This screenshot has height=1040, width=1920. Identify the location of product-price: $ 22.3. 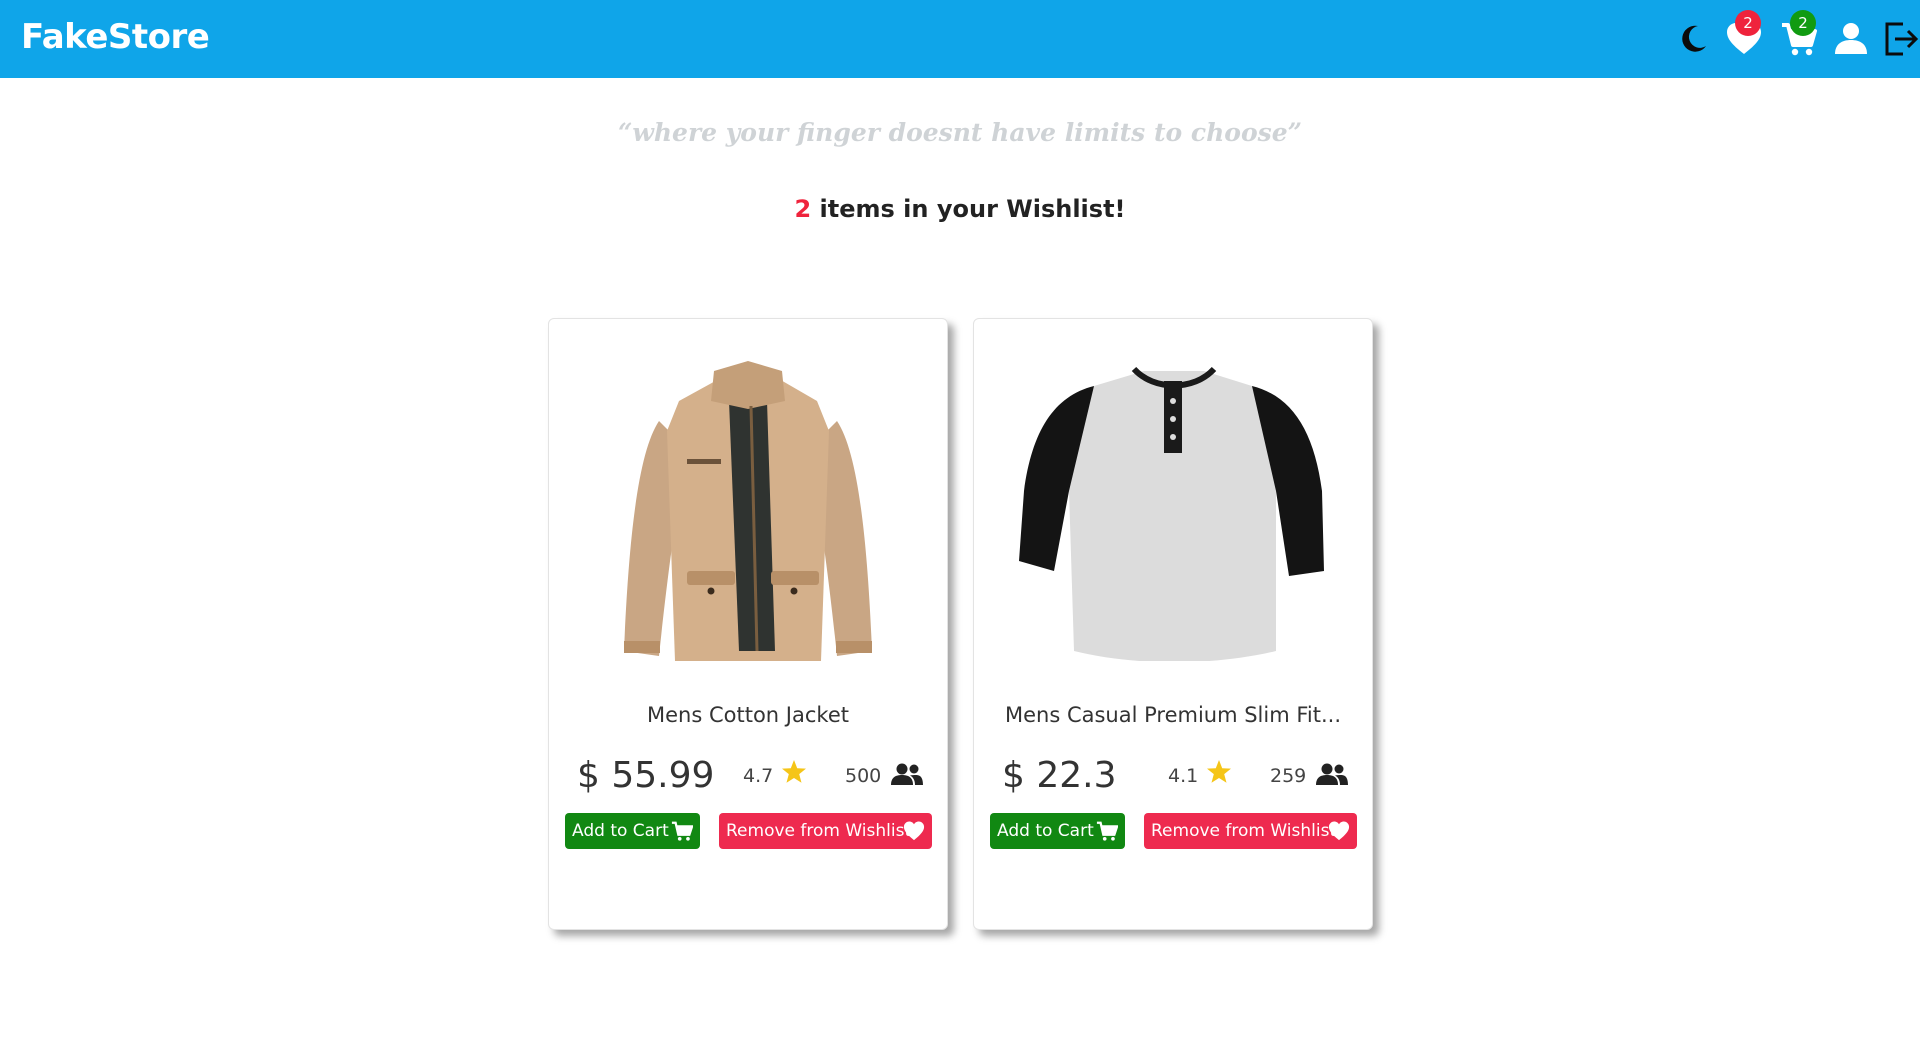
(1059, 775).